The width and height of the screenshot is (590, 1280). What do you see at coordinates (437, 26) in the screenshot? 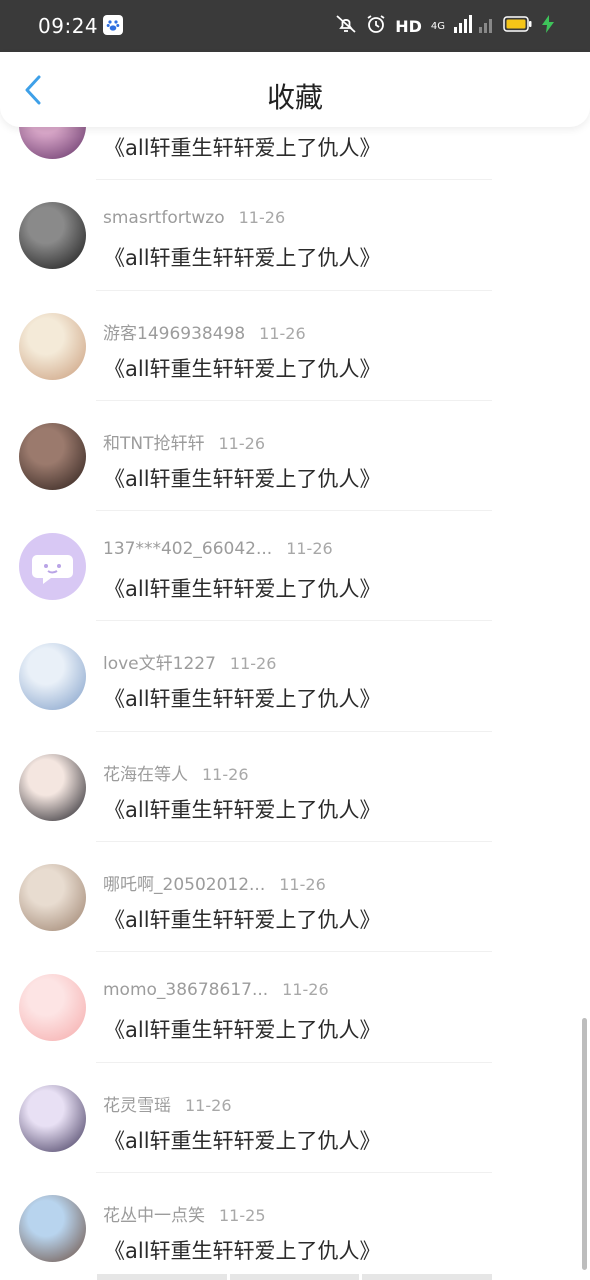
I see `network-label: 4G` at bounding box center [437, 26].